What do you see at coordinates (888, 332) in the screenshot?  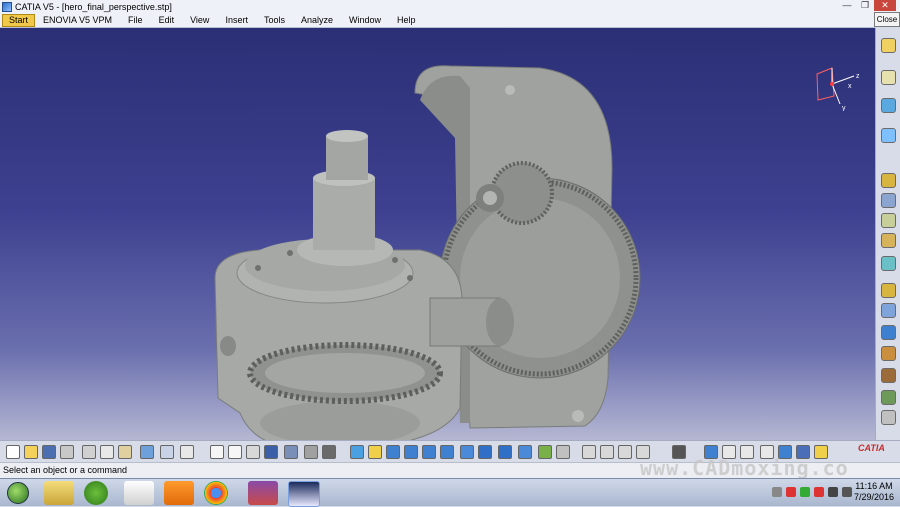 I see `grid-icon` at bounding box center [888, 332].